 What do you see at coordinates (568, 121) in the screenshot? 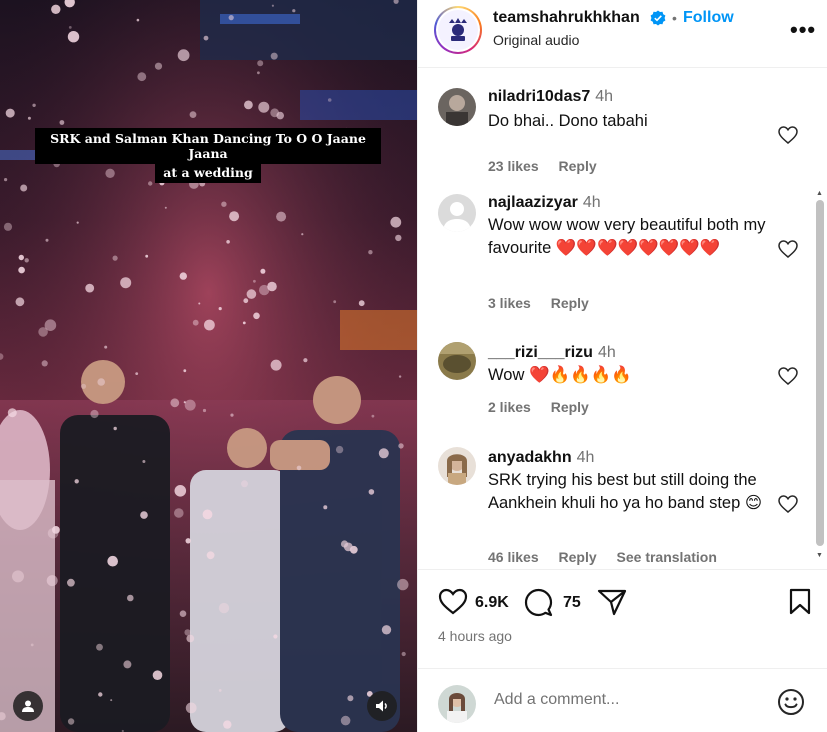
I see `comment-text: Do bhai.. Dono tabahi` at bounding box center [568, 121].